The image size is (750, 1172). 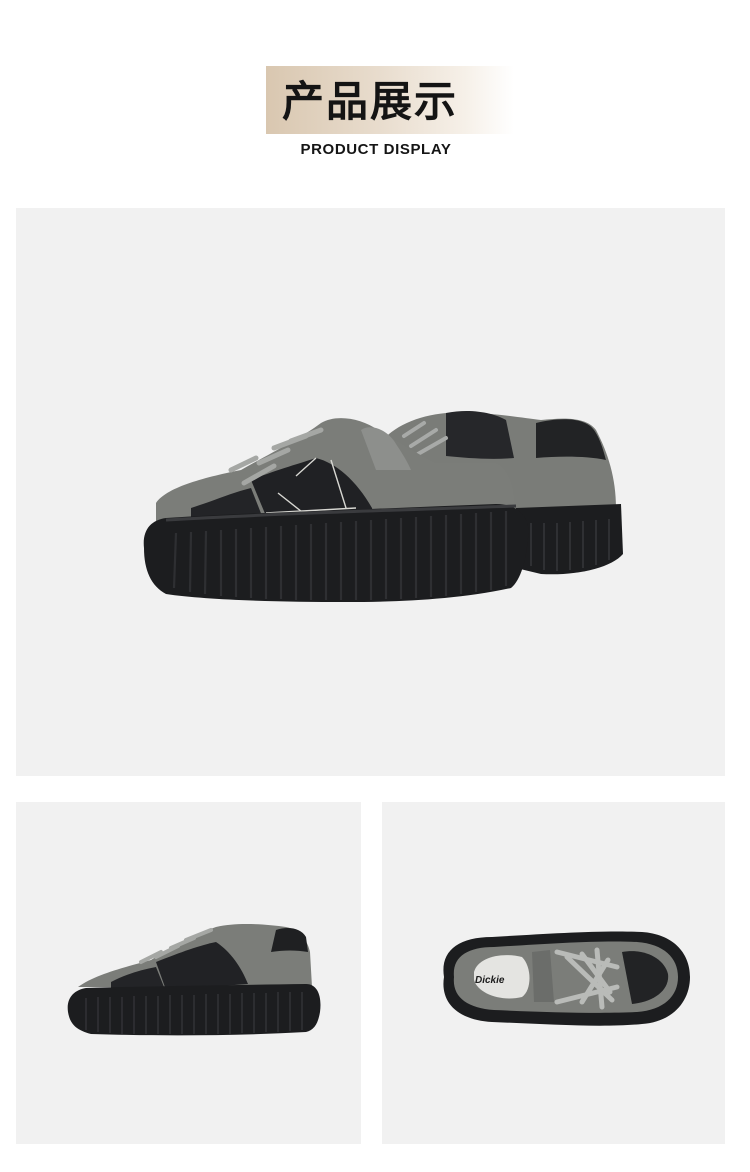 I want to click on product-photo-side, so click(x=188, y=973).